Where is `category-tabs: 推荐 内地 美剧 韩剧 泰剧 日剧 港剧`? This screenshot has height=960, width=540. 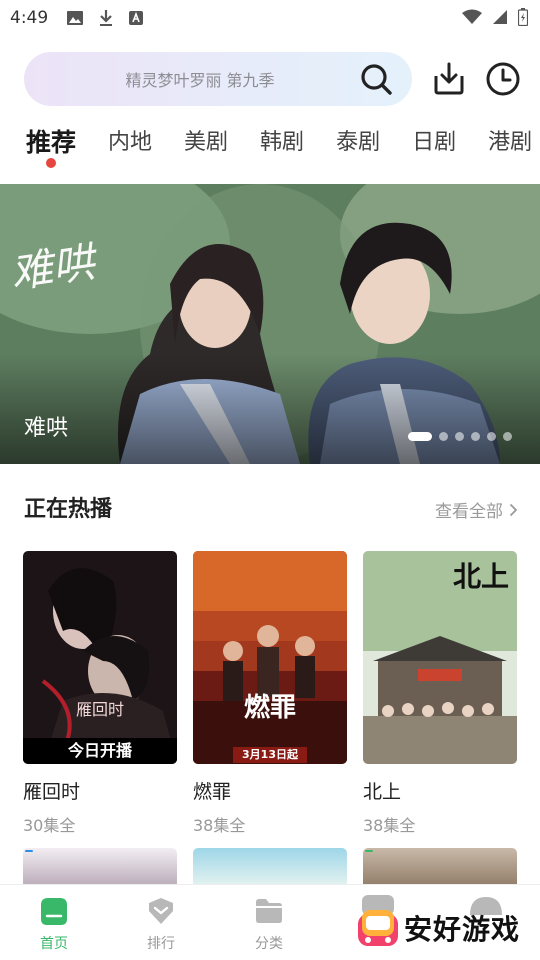
category-tabs: 推荐 内地 美剧 韩剧 泰剧 日剧 港剧 is located at coordinates (283, 147).